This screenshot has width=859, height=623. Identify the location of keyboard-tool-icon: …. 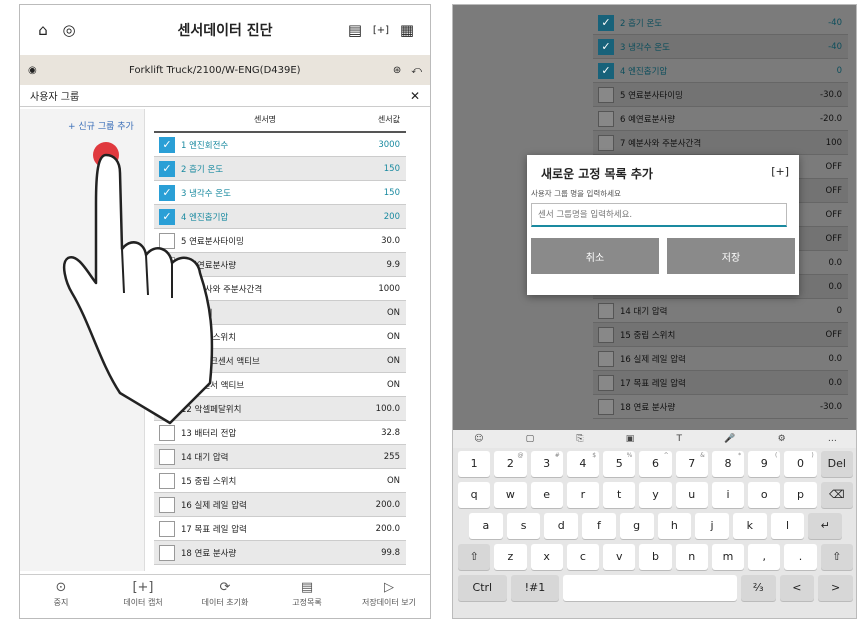
(832, 439).